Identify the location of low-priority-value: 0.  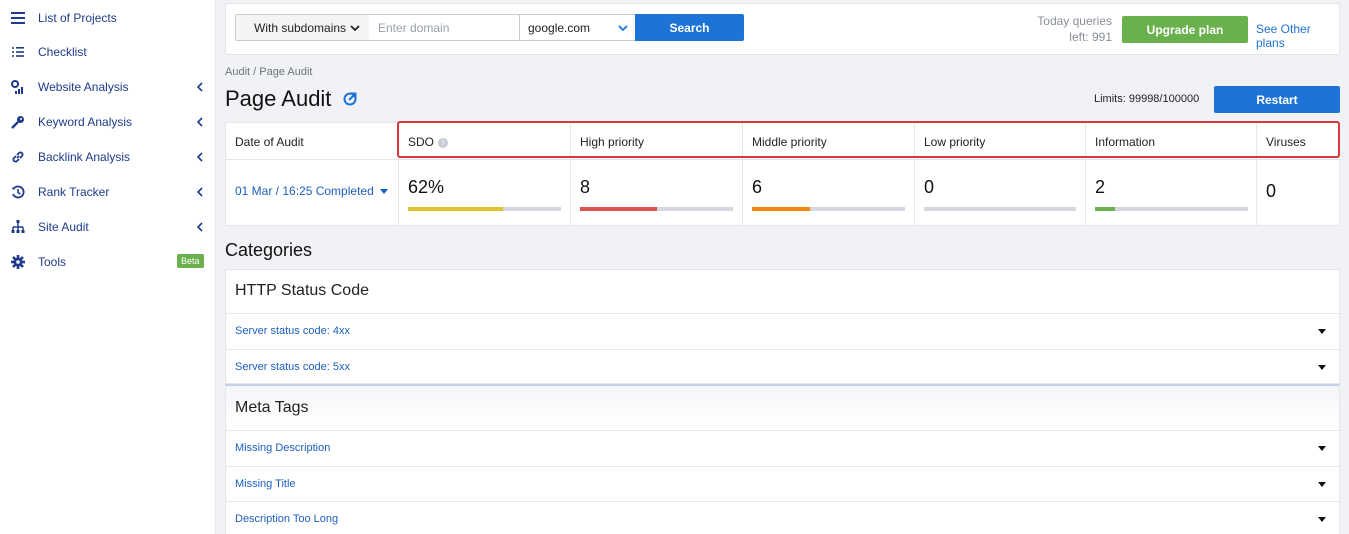
(929, 187).